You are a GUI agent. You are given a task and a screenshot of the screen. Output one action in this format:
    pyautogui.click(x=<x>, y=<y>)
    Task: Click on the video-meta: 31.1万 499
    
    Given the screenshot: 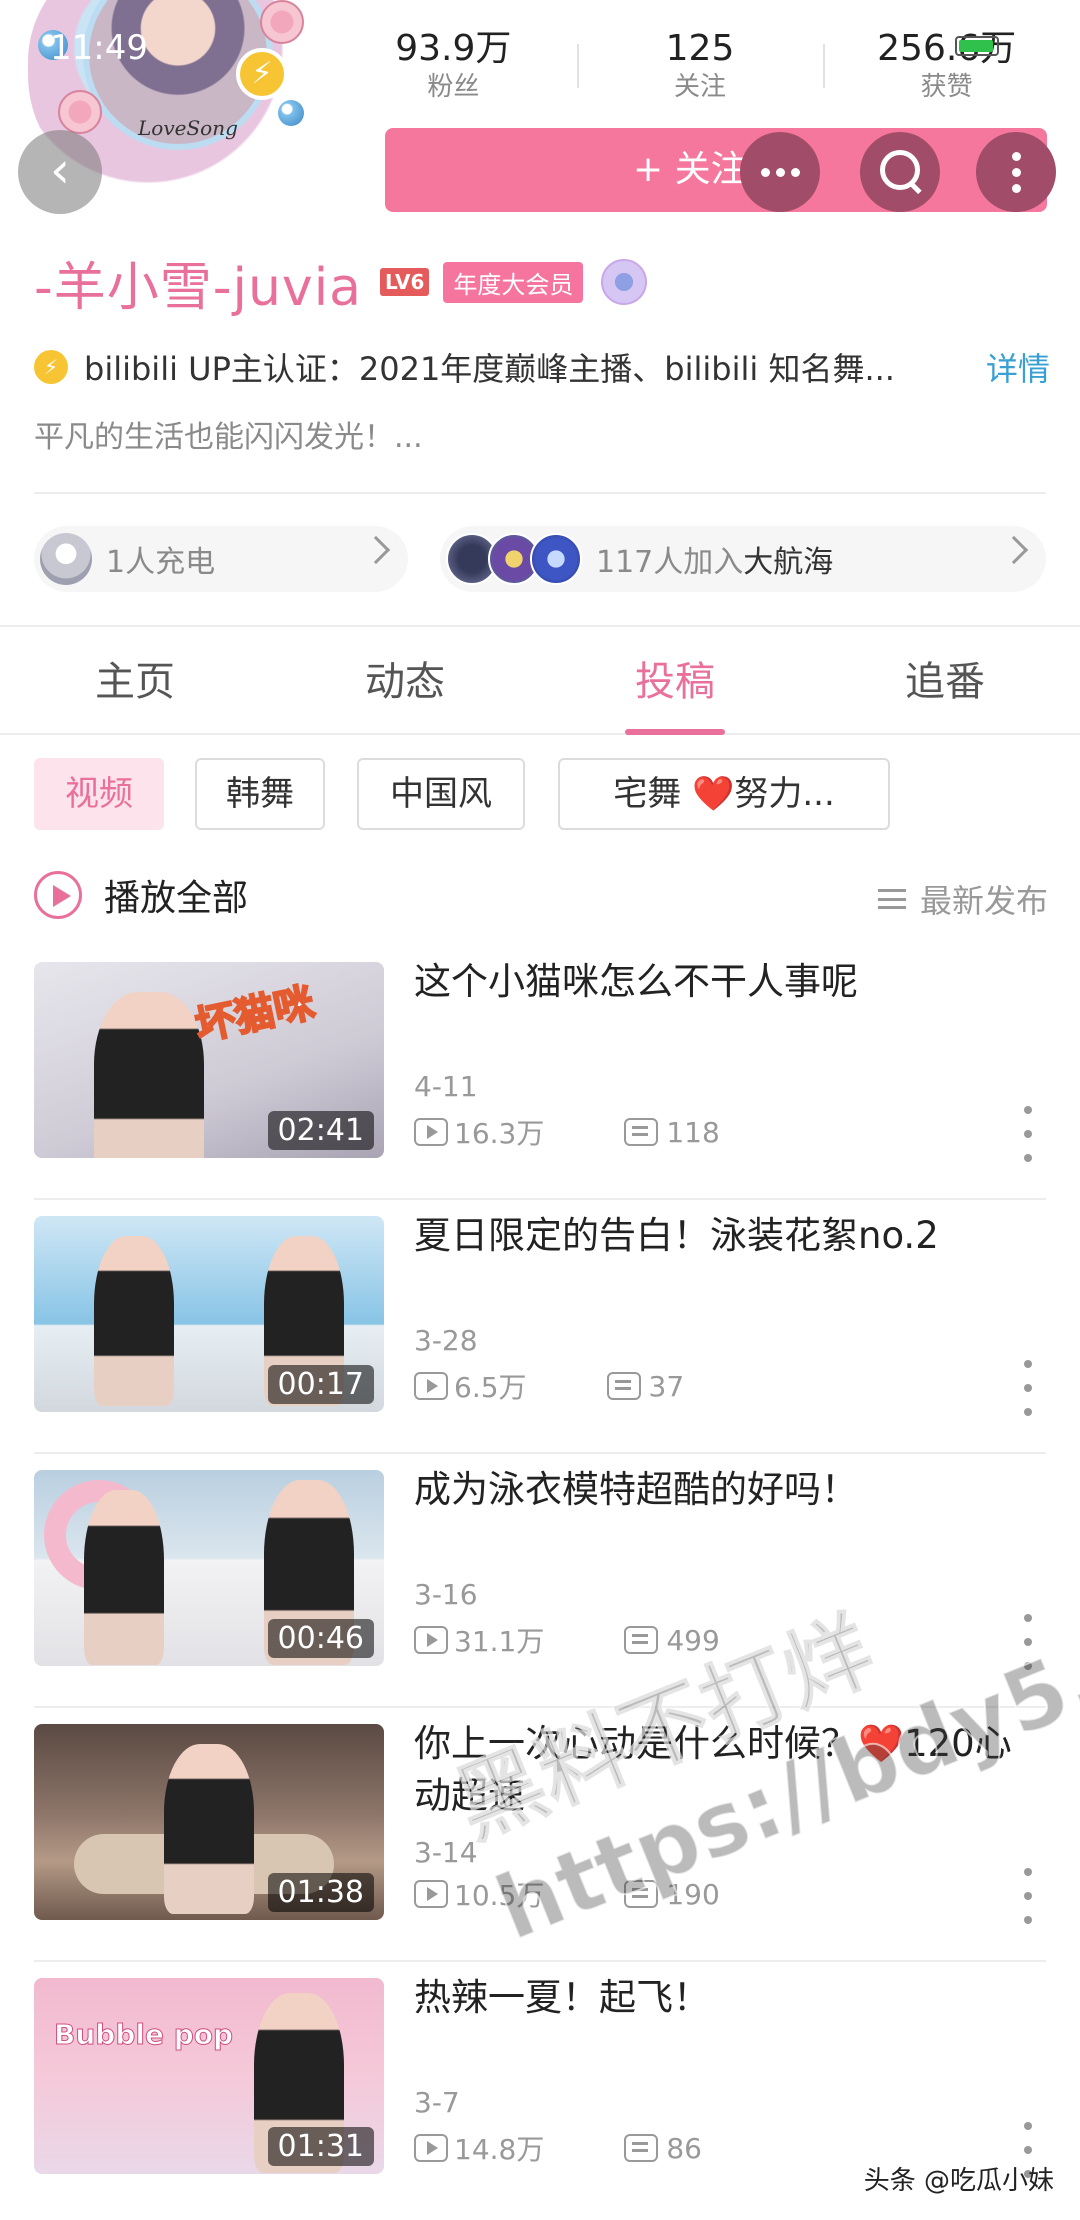 What is the action you would take?
    pyautogui.click(x=567, y=1640)
    